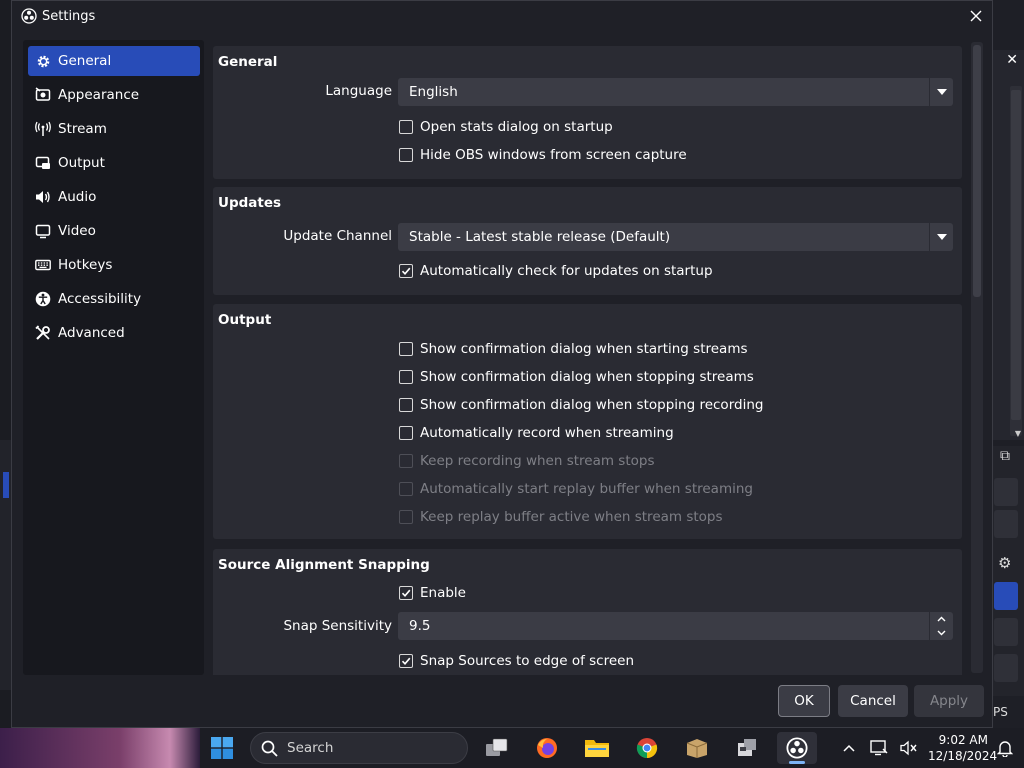 The height and width of the screenshot is (768, 1024). I want to click on sidebar-item-hotkeys: Hotkeys, so click(114, 265).